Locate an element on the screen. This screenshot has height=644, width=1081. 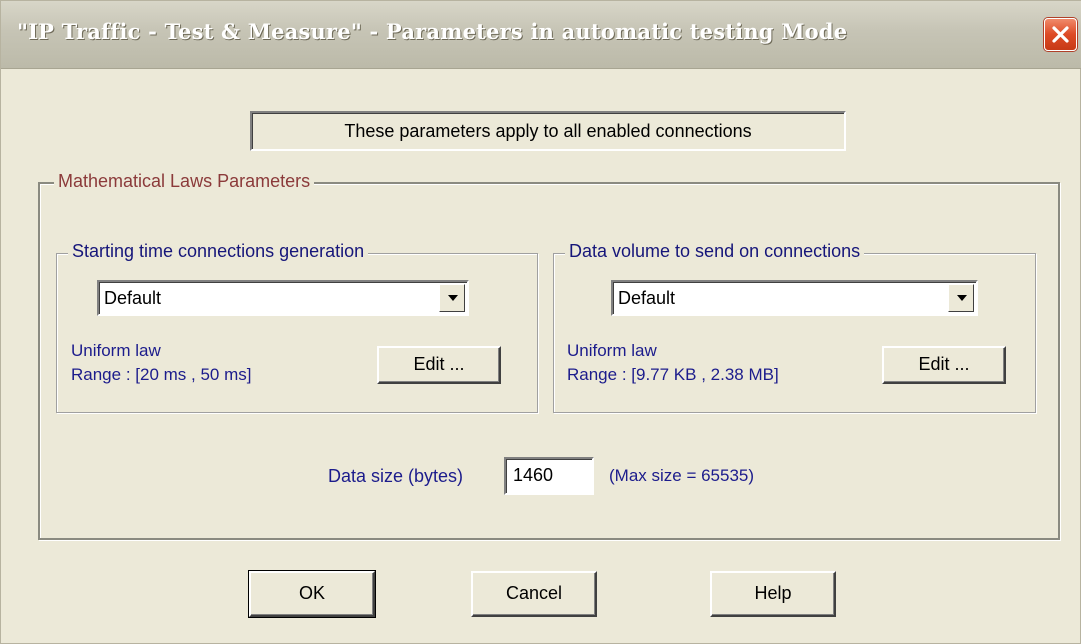
help-button: Help is located at coordinates (773, 594).